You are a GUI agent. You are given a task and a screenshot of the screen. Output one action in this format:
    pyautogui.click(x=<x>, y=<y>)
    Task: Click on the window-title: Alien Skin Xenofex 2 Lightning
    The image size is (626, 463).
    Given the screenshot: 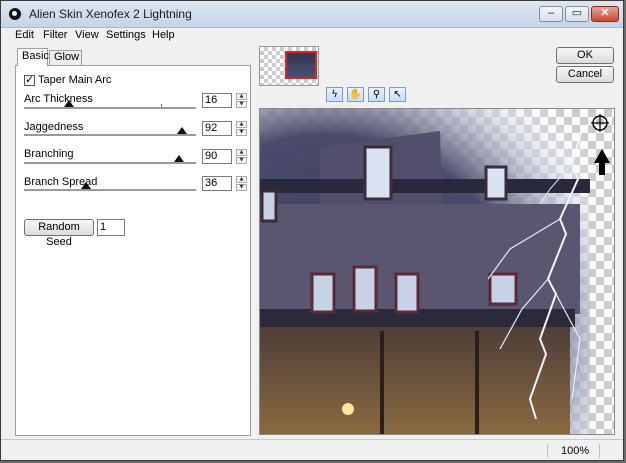 What is the action you would take?
    pyautogui.click(x=110, y=14)
    